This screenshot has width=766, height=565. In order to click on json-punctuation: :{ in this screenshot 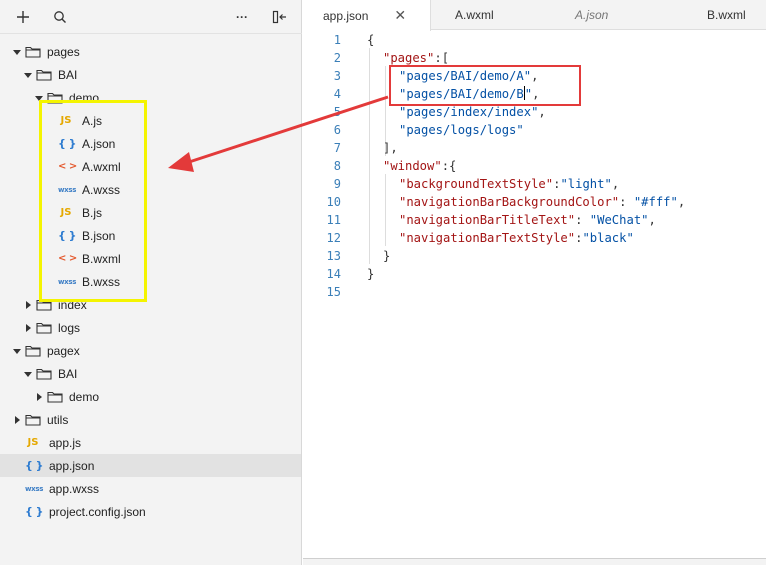, I will do `click(449, 166)`.